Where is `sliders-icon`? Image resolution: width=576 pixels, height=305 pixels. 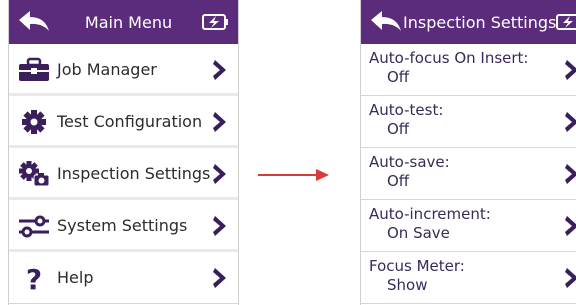 sliders-icon is located at coordinates (34, 226).